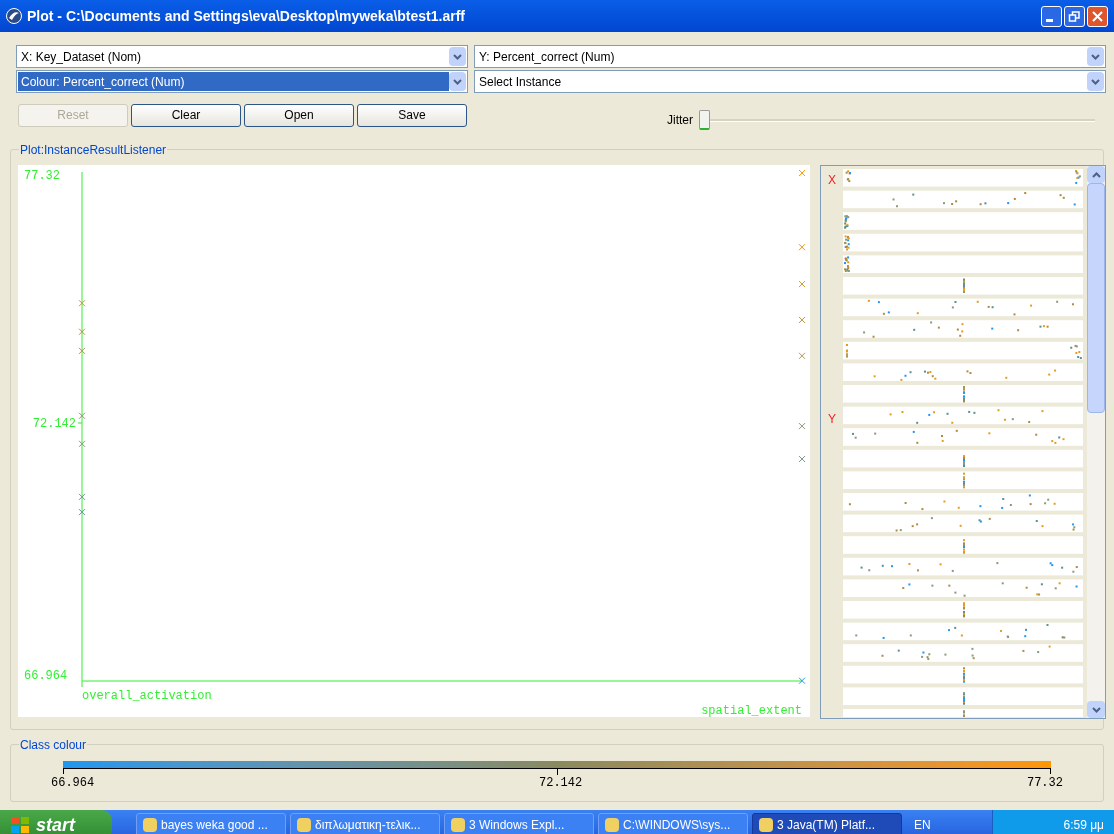 The height and width of the screenshot is (834, 1114). Describe the element at coordinates (1051, 16) in the screenshot. I see `minimize-button` at that location.